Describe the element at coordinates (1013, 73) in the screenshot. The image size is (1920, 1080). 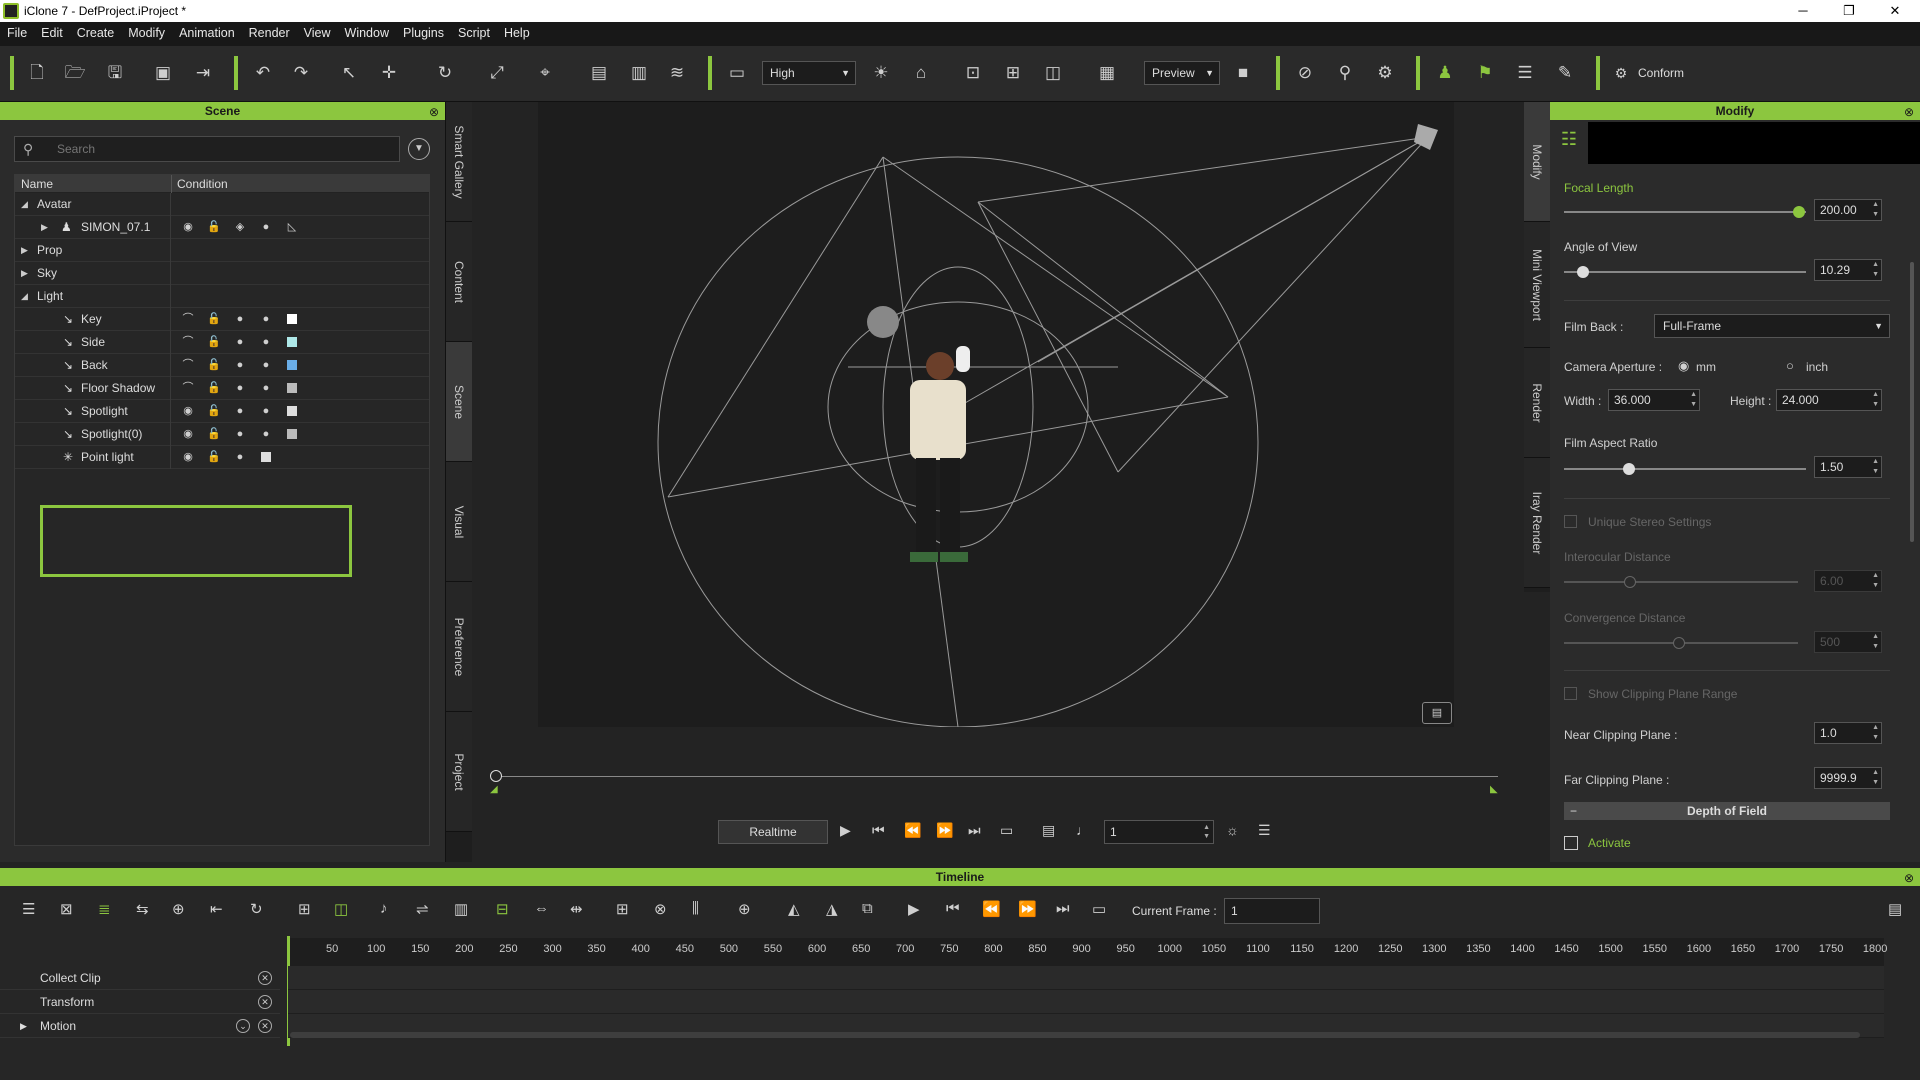
I see `zoom-extend-icon: ⊞` at that location.